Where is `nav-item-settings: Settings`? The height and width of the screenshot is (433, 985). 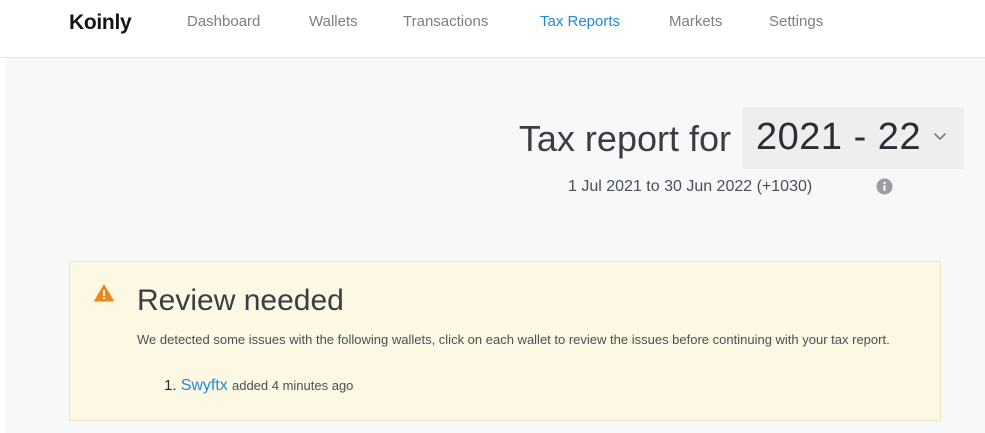
nav-item-settings: Settings is located at coordinates (796, 21).